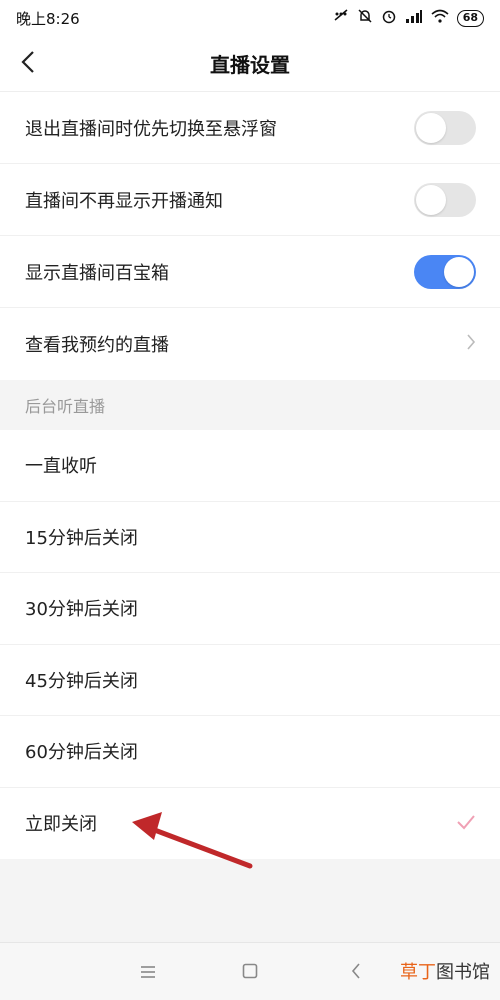  Describe the element at coordinates (250, 200) in the screenshot. I see `setting-live-notification: 直播间不再显示开播通知` at that location.